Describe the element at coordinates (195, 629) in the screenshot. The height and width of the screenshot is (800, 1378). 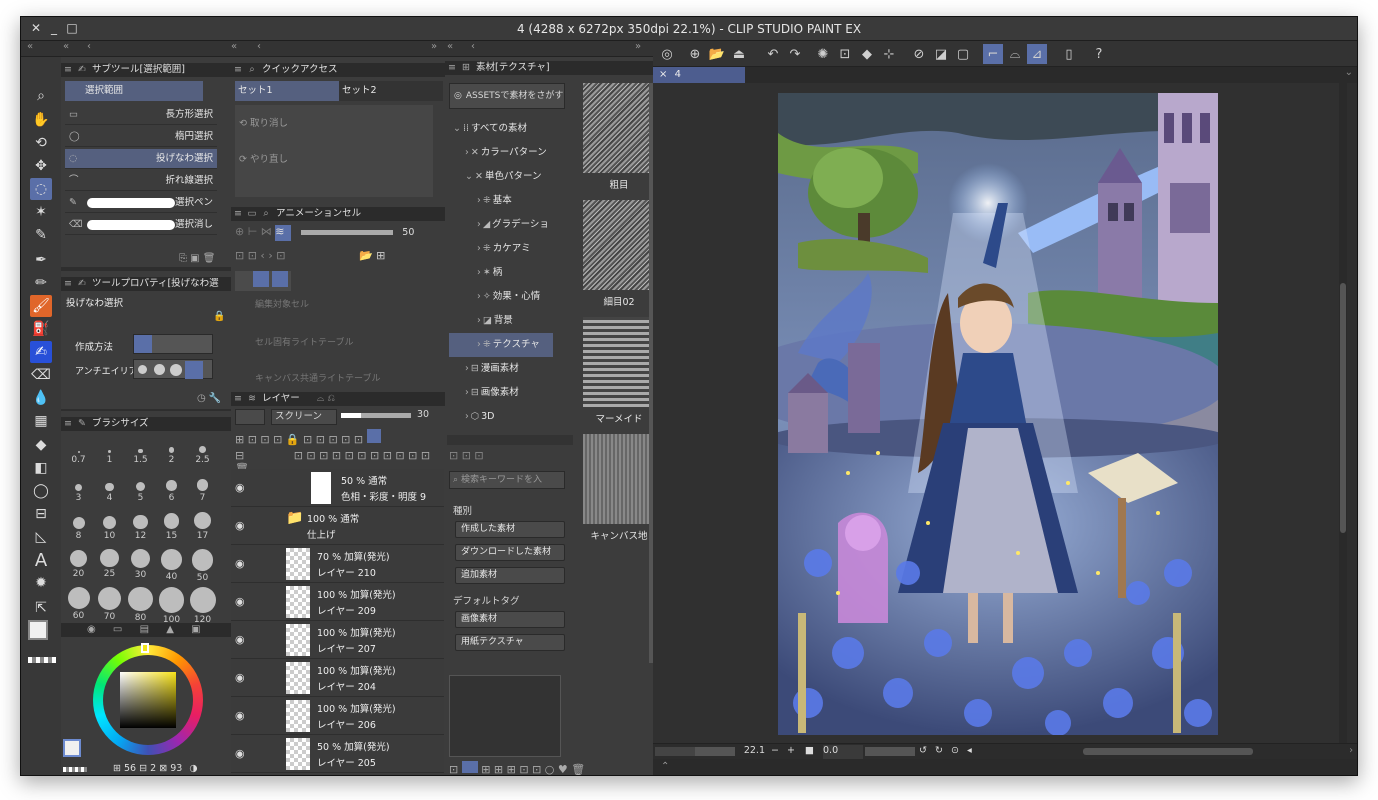
I see `approximate-color-tab: ▣` at that location.